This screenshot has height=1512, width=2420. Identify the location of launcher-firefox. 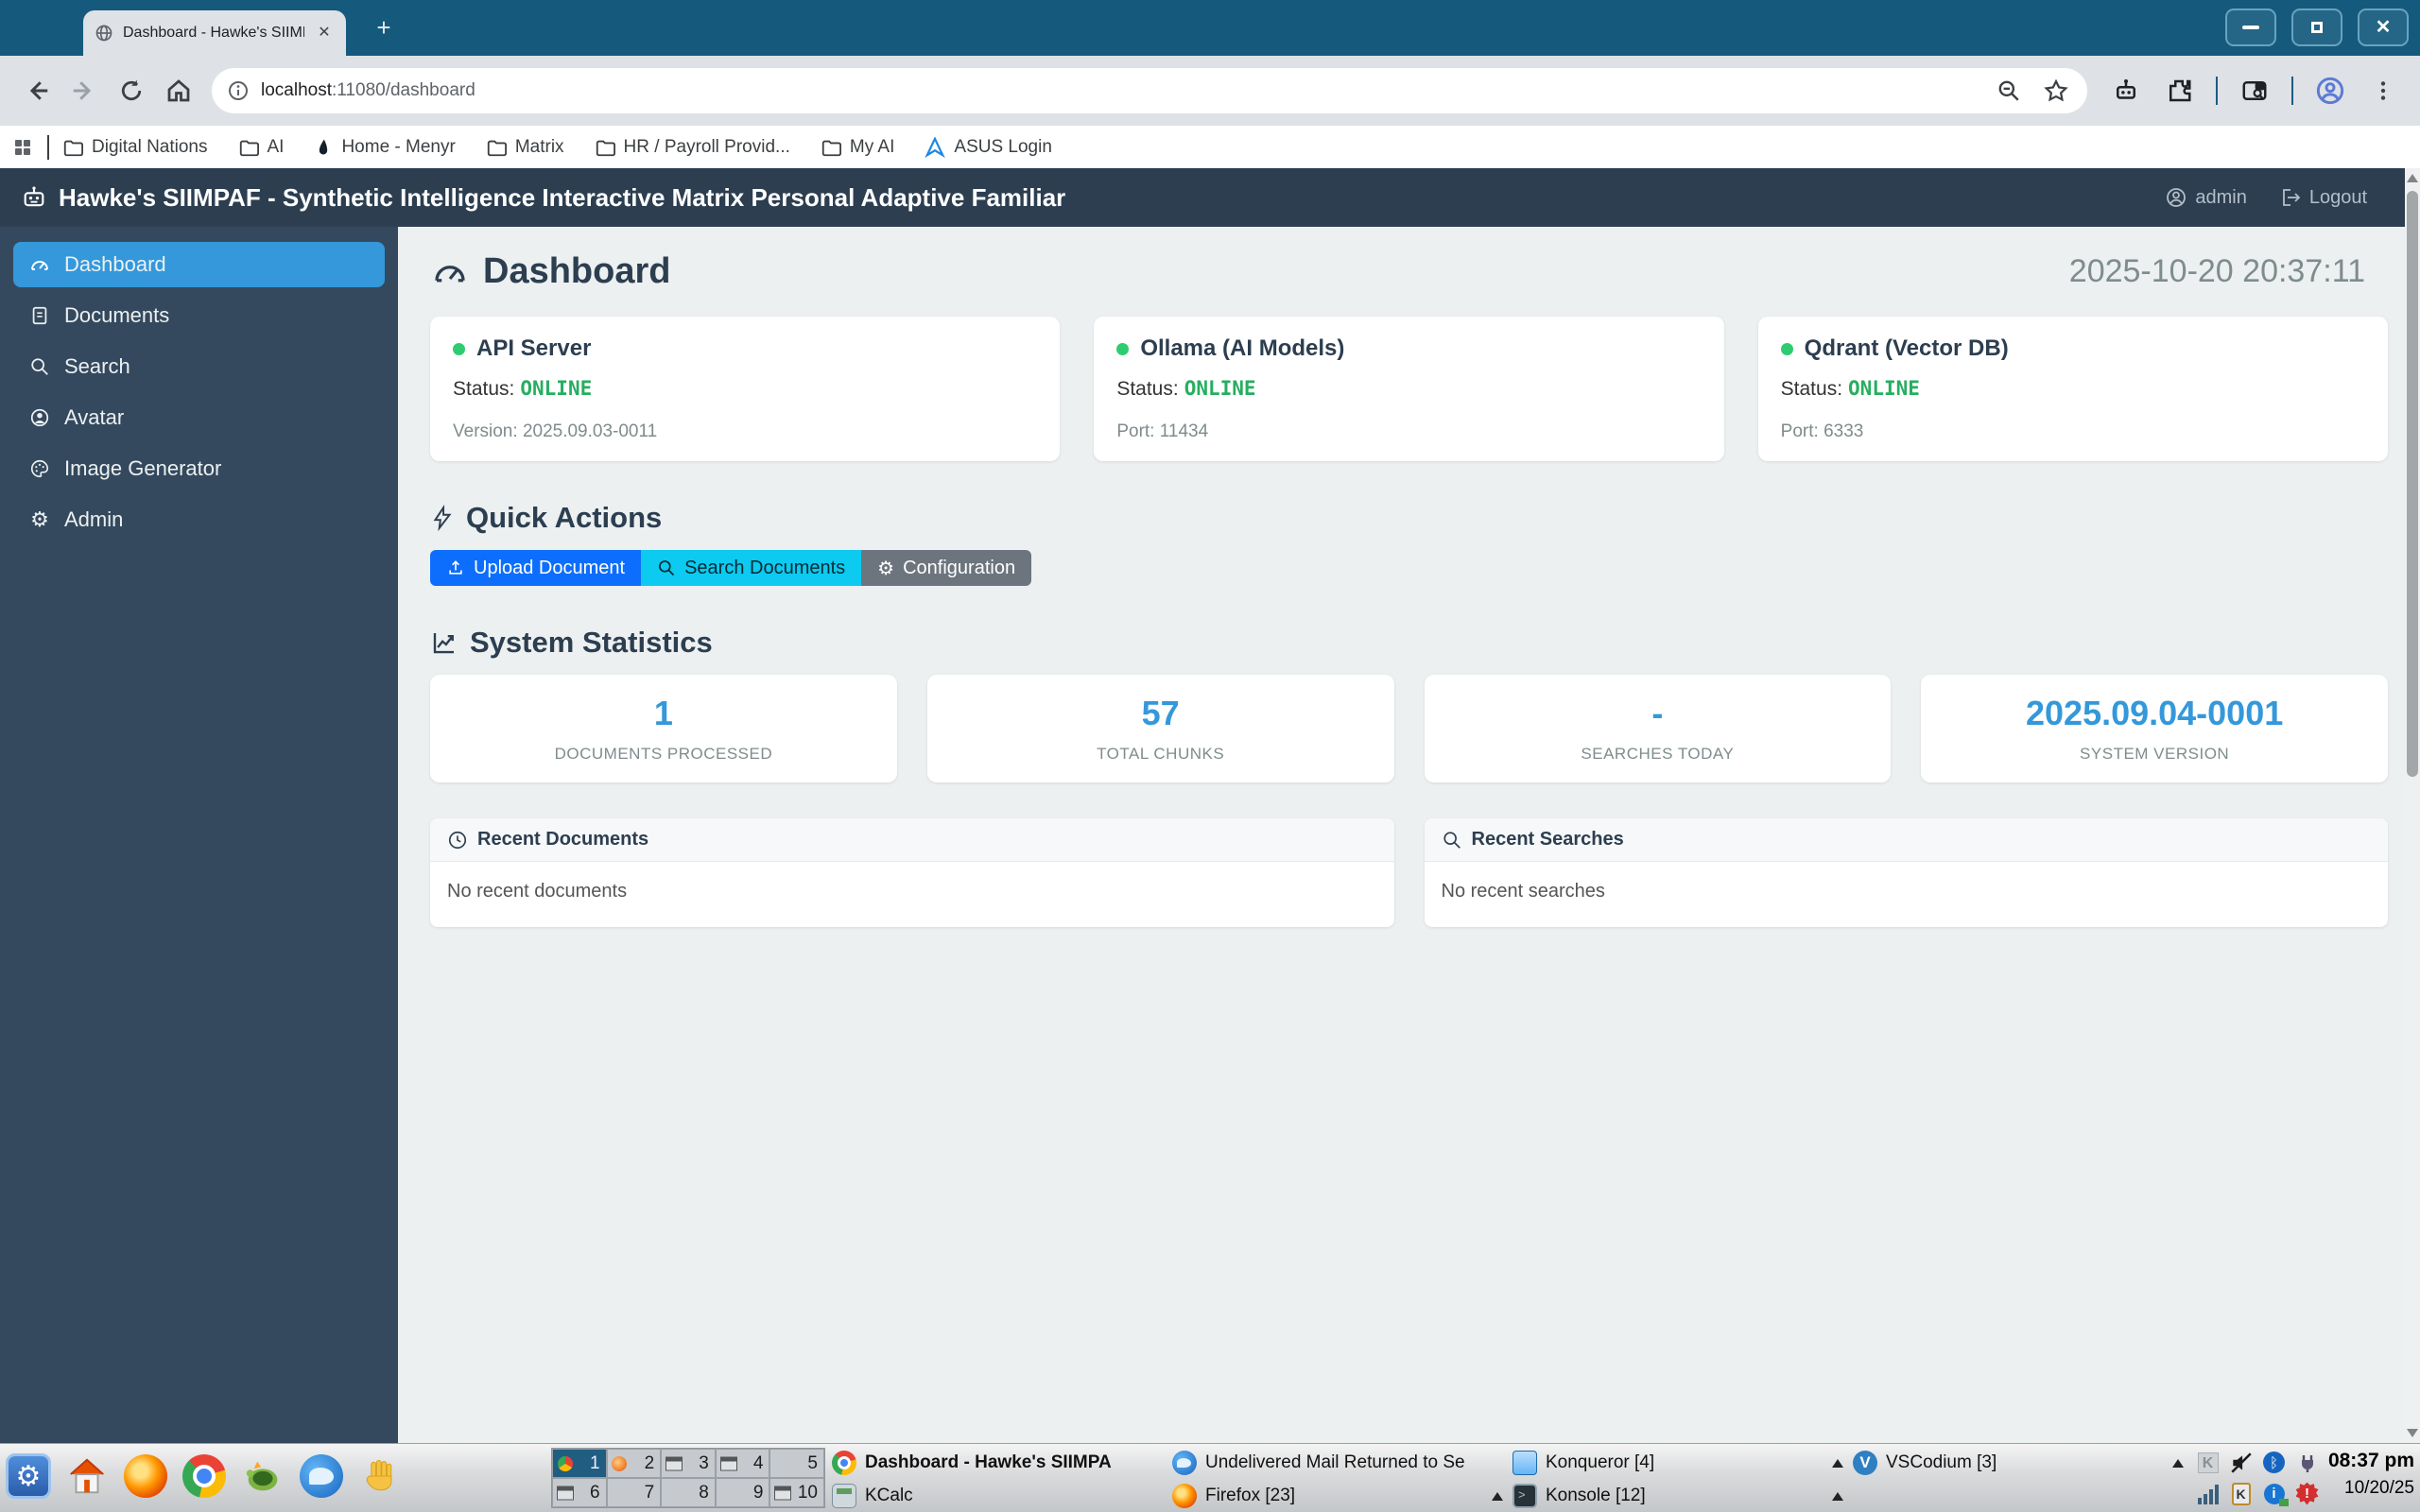
(145, 1476).